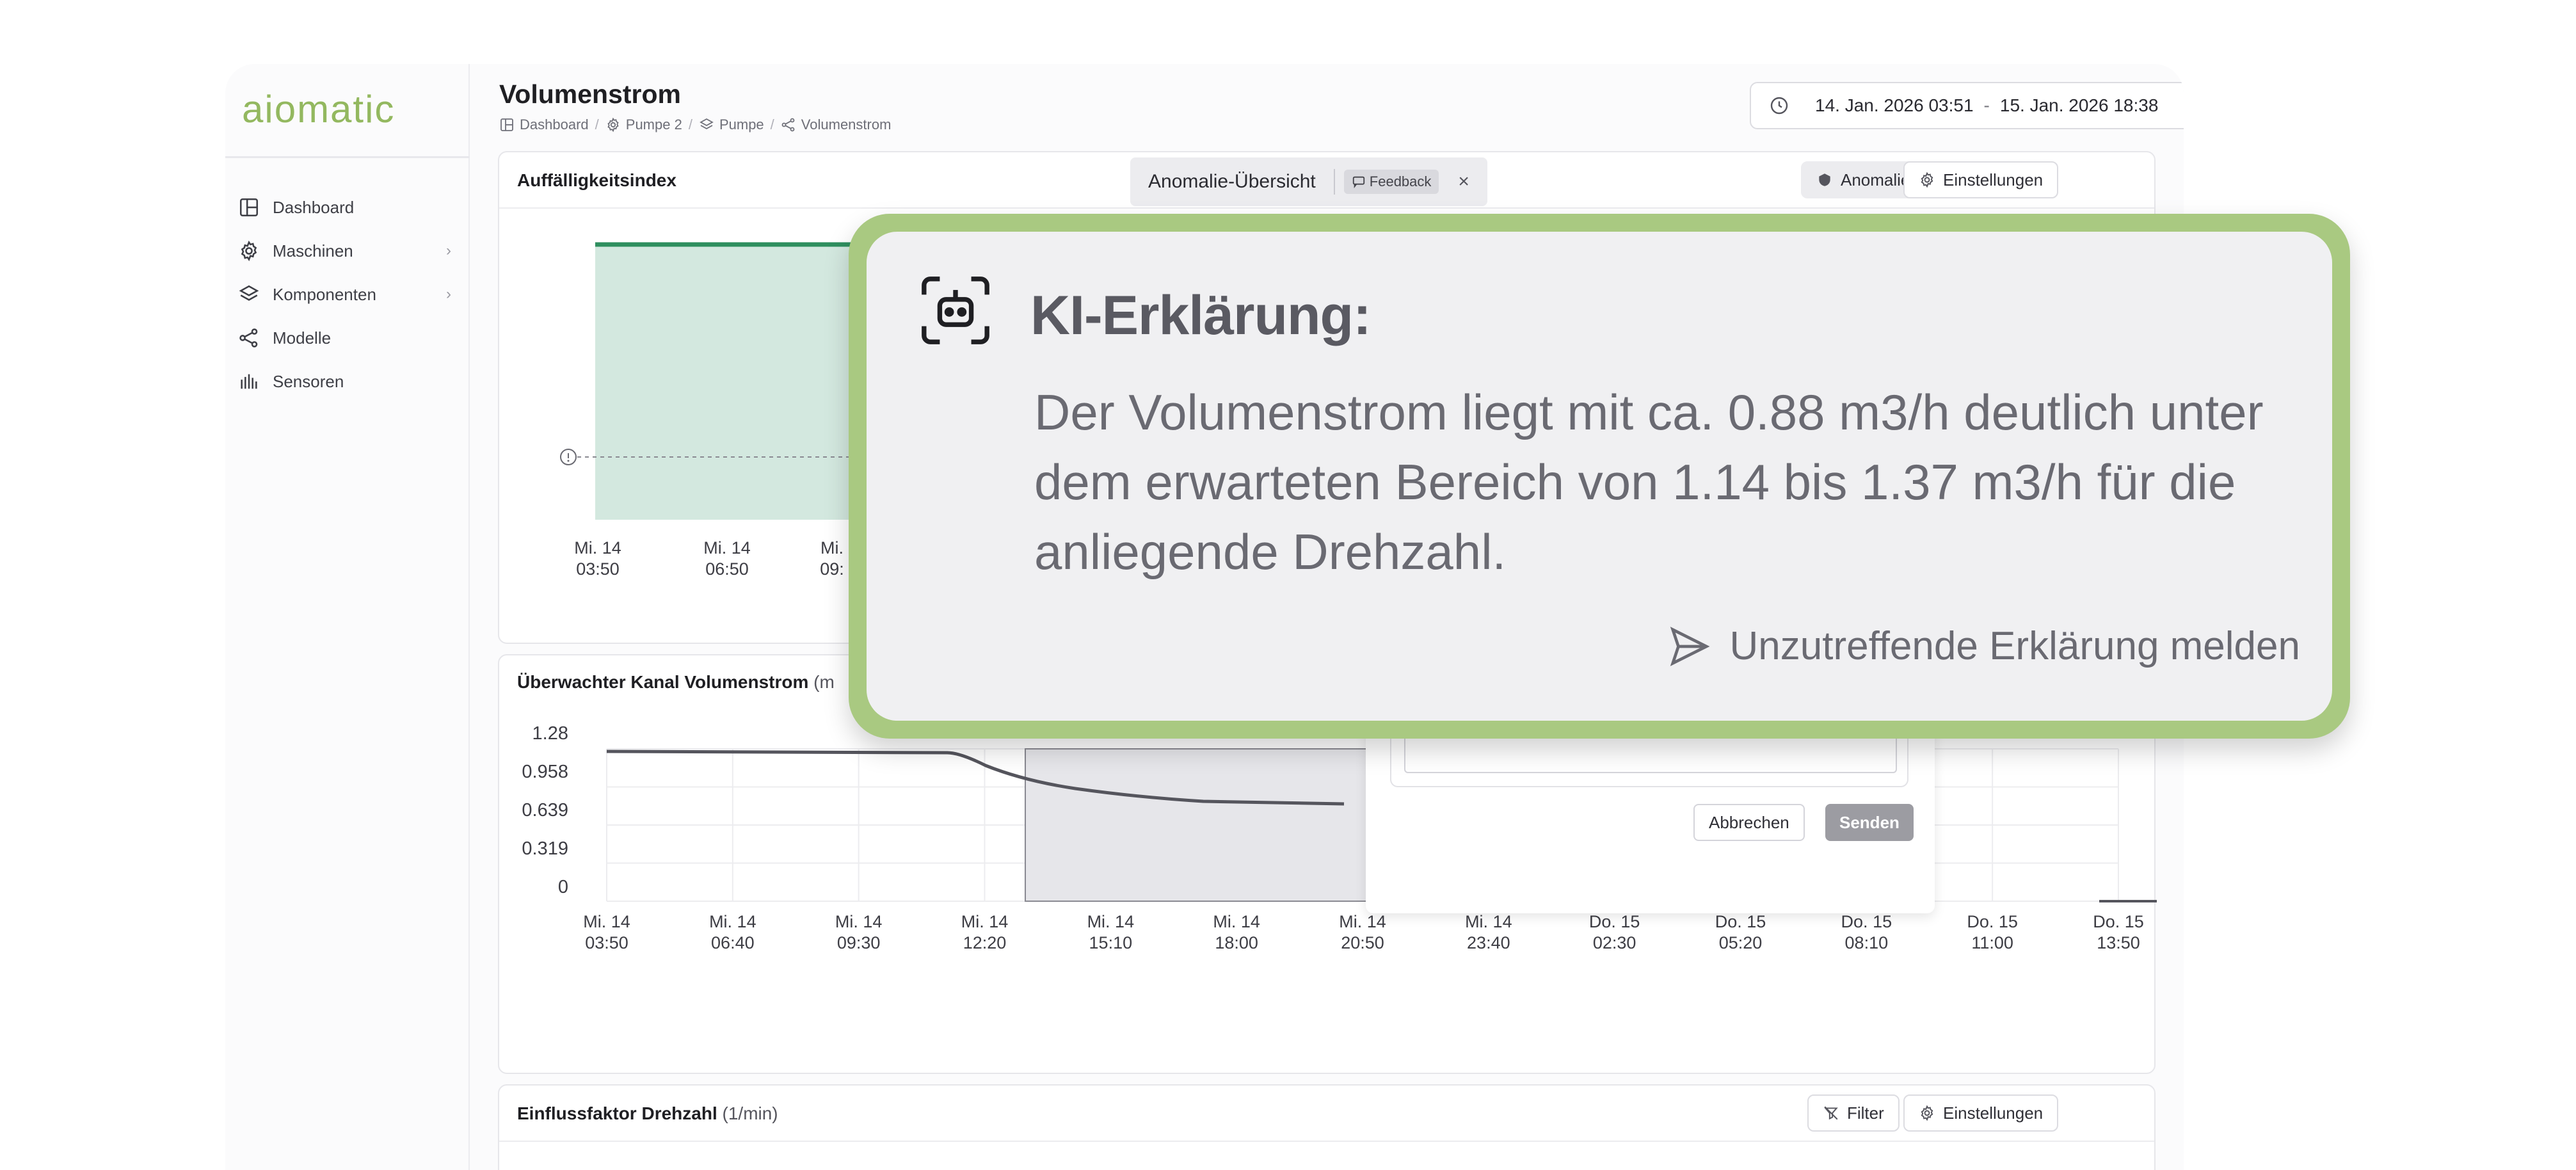 The height and width of the screenshot is (1170, 2576). What do you see at coordinates (348, 338) in the screenshot?
I see `sidebar-item-modelle: Modelle` at bounding box center [348, 338].